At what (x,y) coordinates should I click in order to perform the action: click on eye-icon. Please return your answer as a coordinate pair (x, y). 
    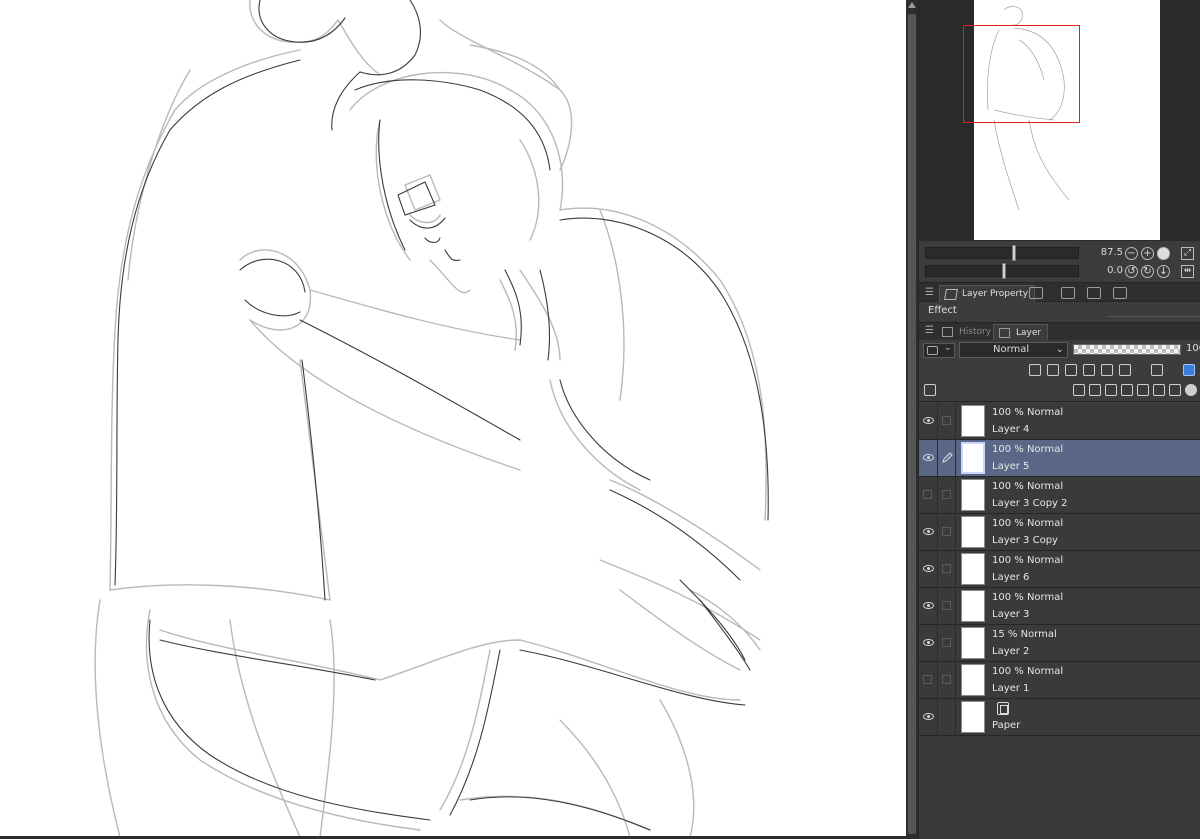
    Looking at the image, I should click on (928, 420).